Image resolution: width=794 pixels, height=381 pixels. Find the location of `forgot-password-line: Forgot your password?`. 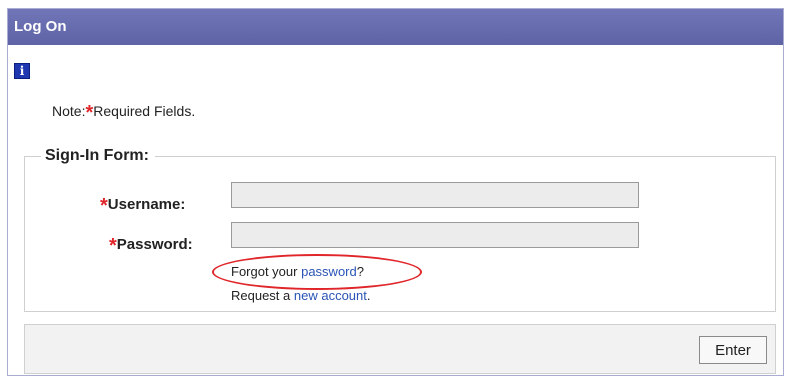

forgot-password-line: Forgot your password? is located at coordinates (297, 271).